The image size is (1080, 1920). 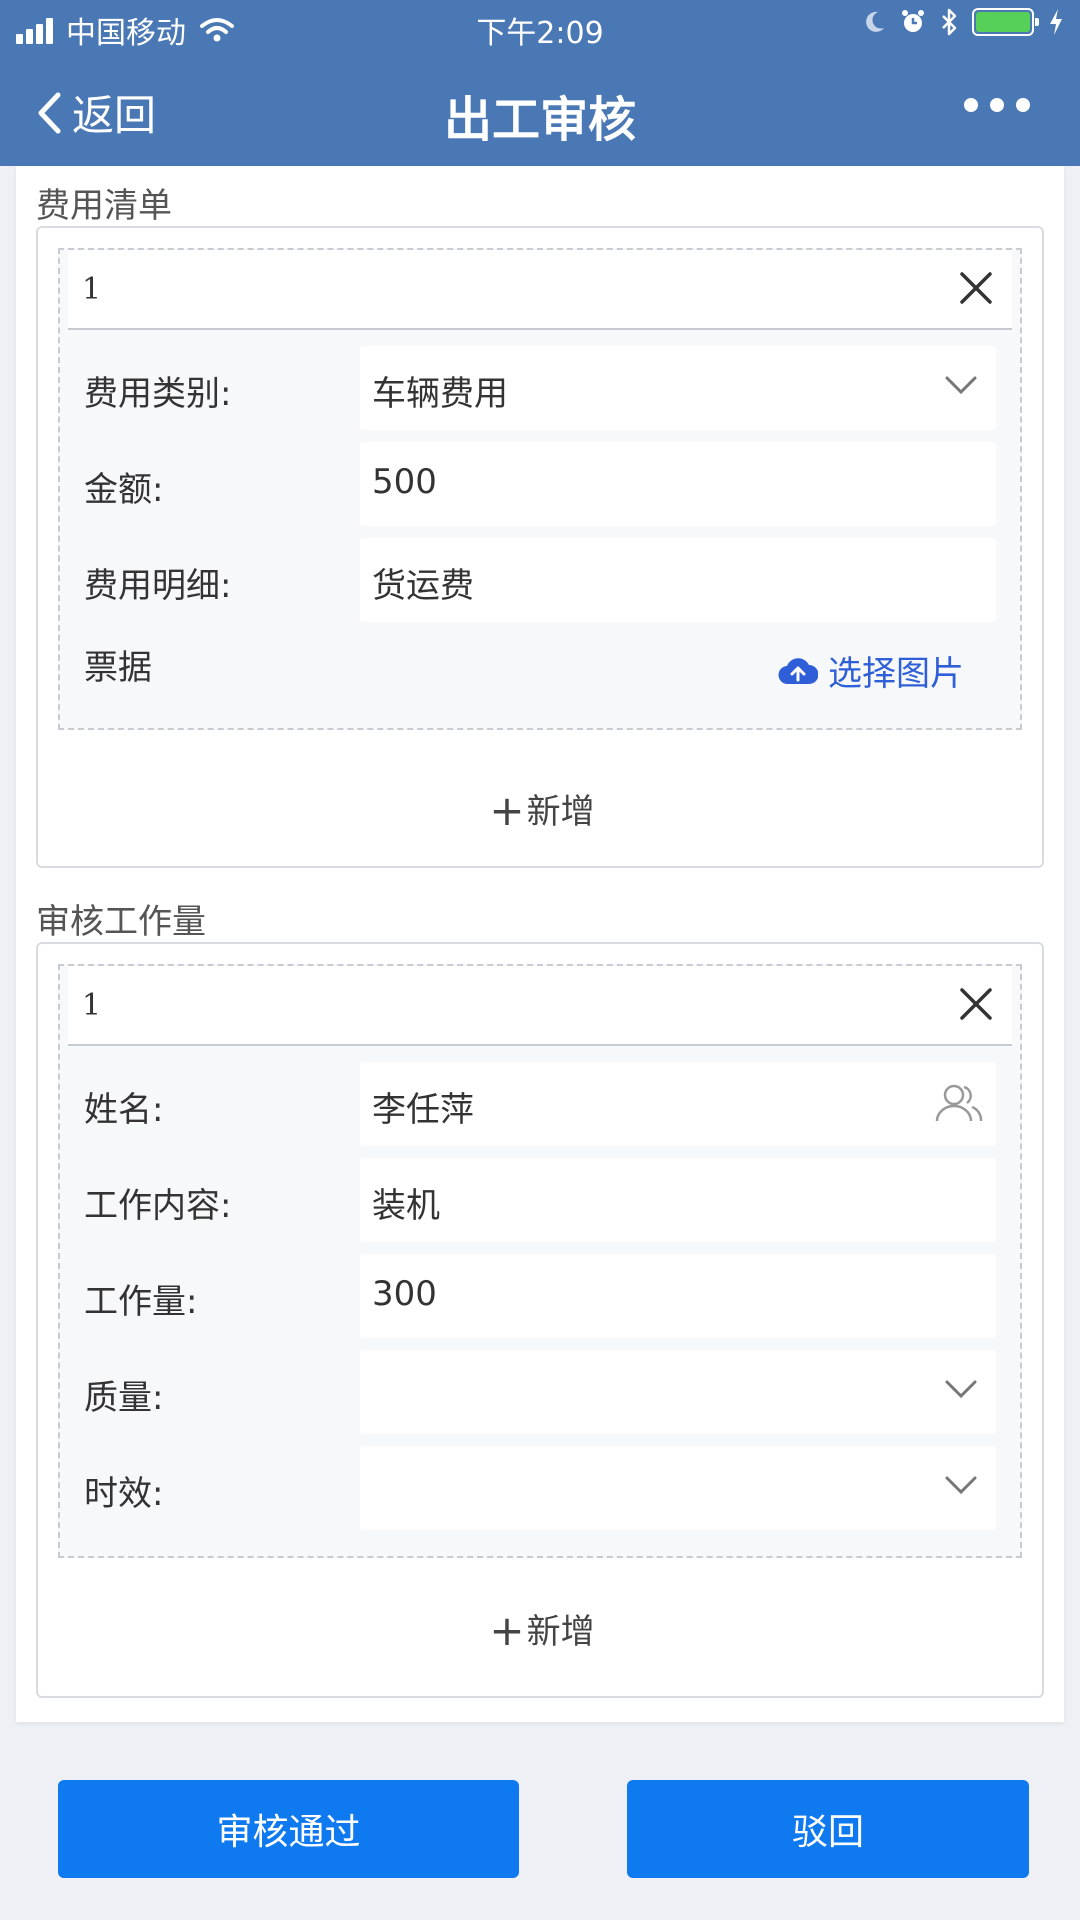 I want to click on quality-row: 质量:, so click(x=540, y=1392).